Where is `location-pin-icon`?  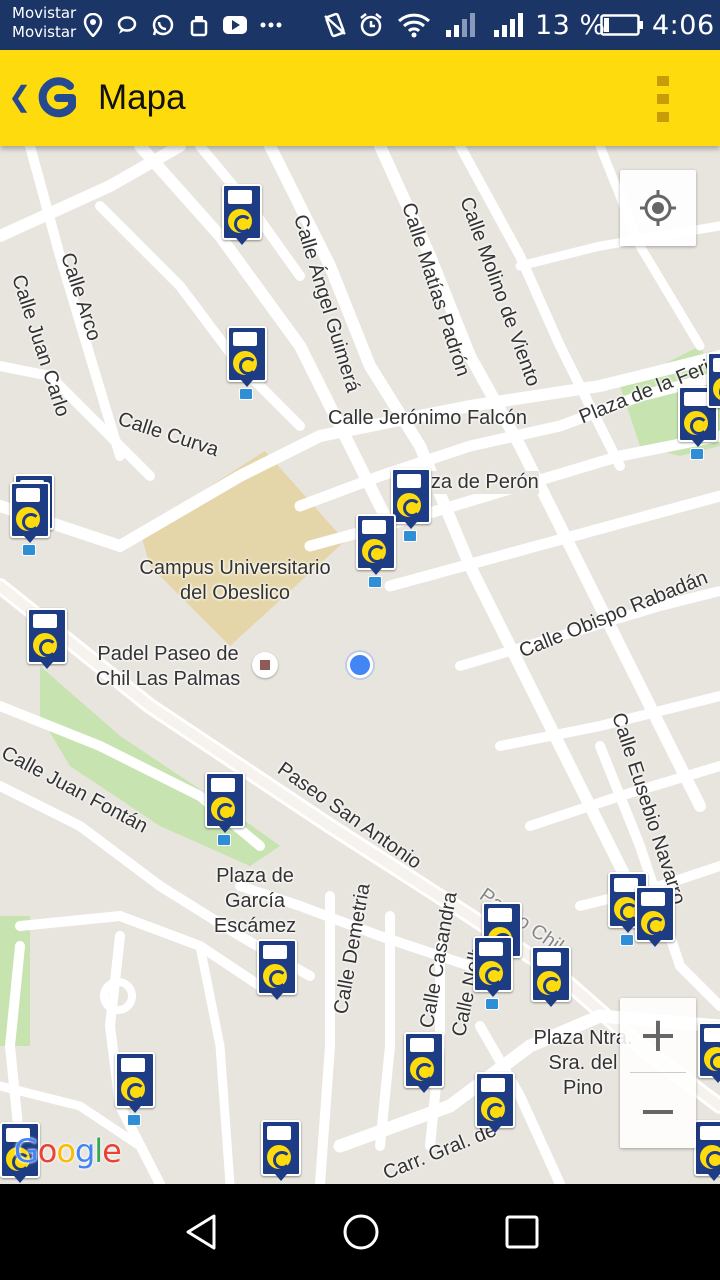
location-pin-icon is located at coordinates (93, 25).